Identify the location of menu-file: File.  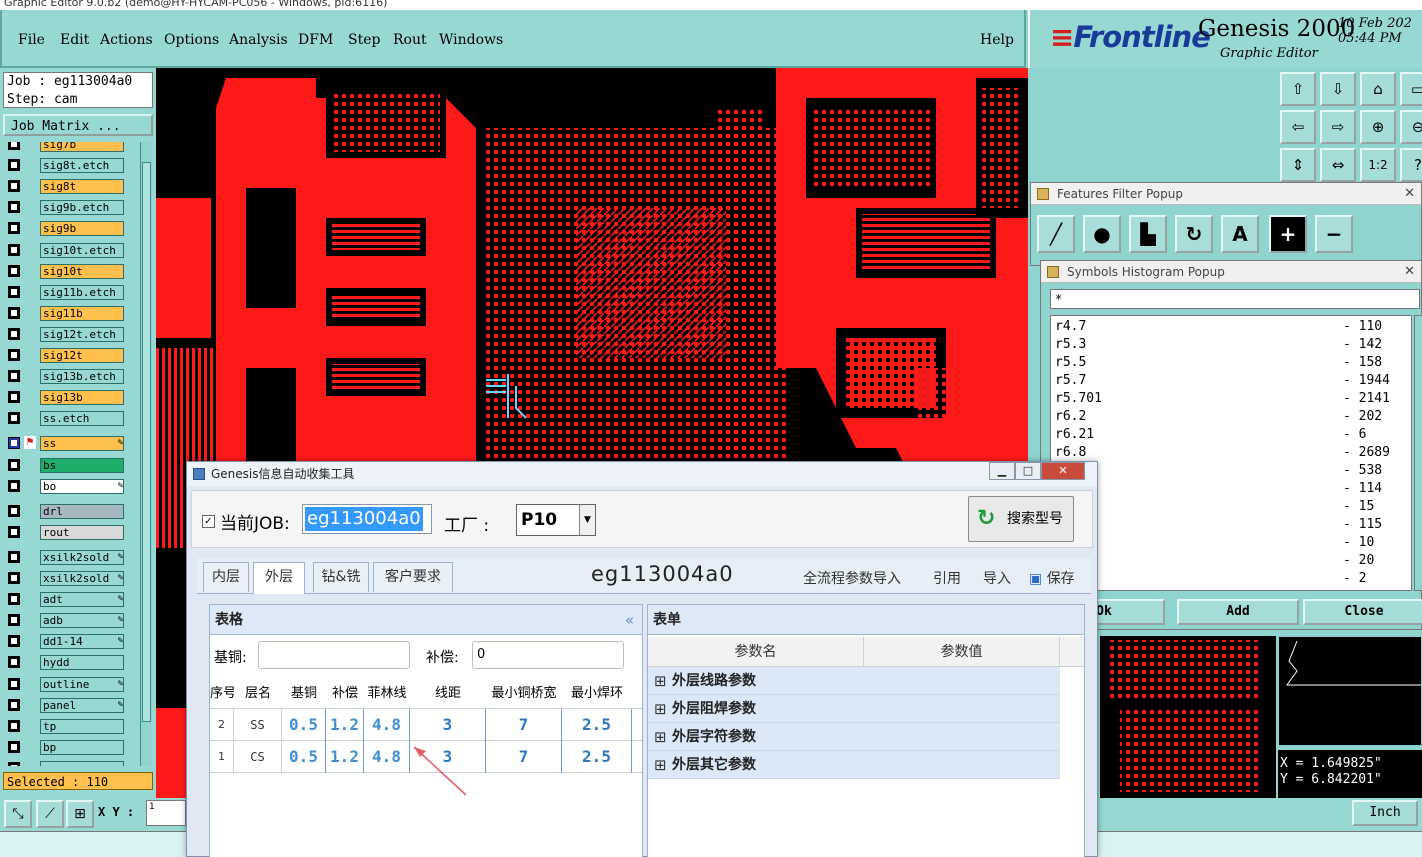
(31, 40).